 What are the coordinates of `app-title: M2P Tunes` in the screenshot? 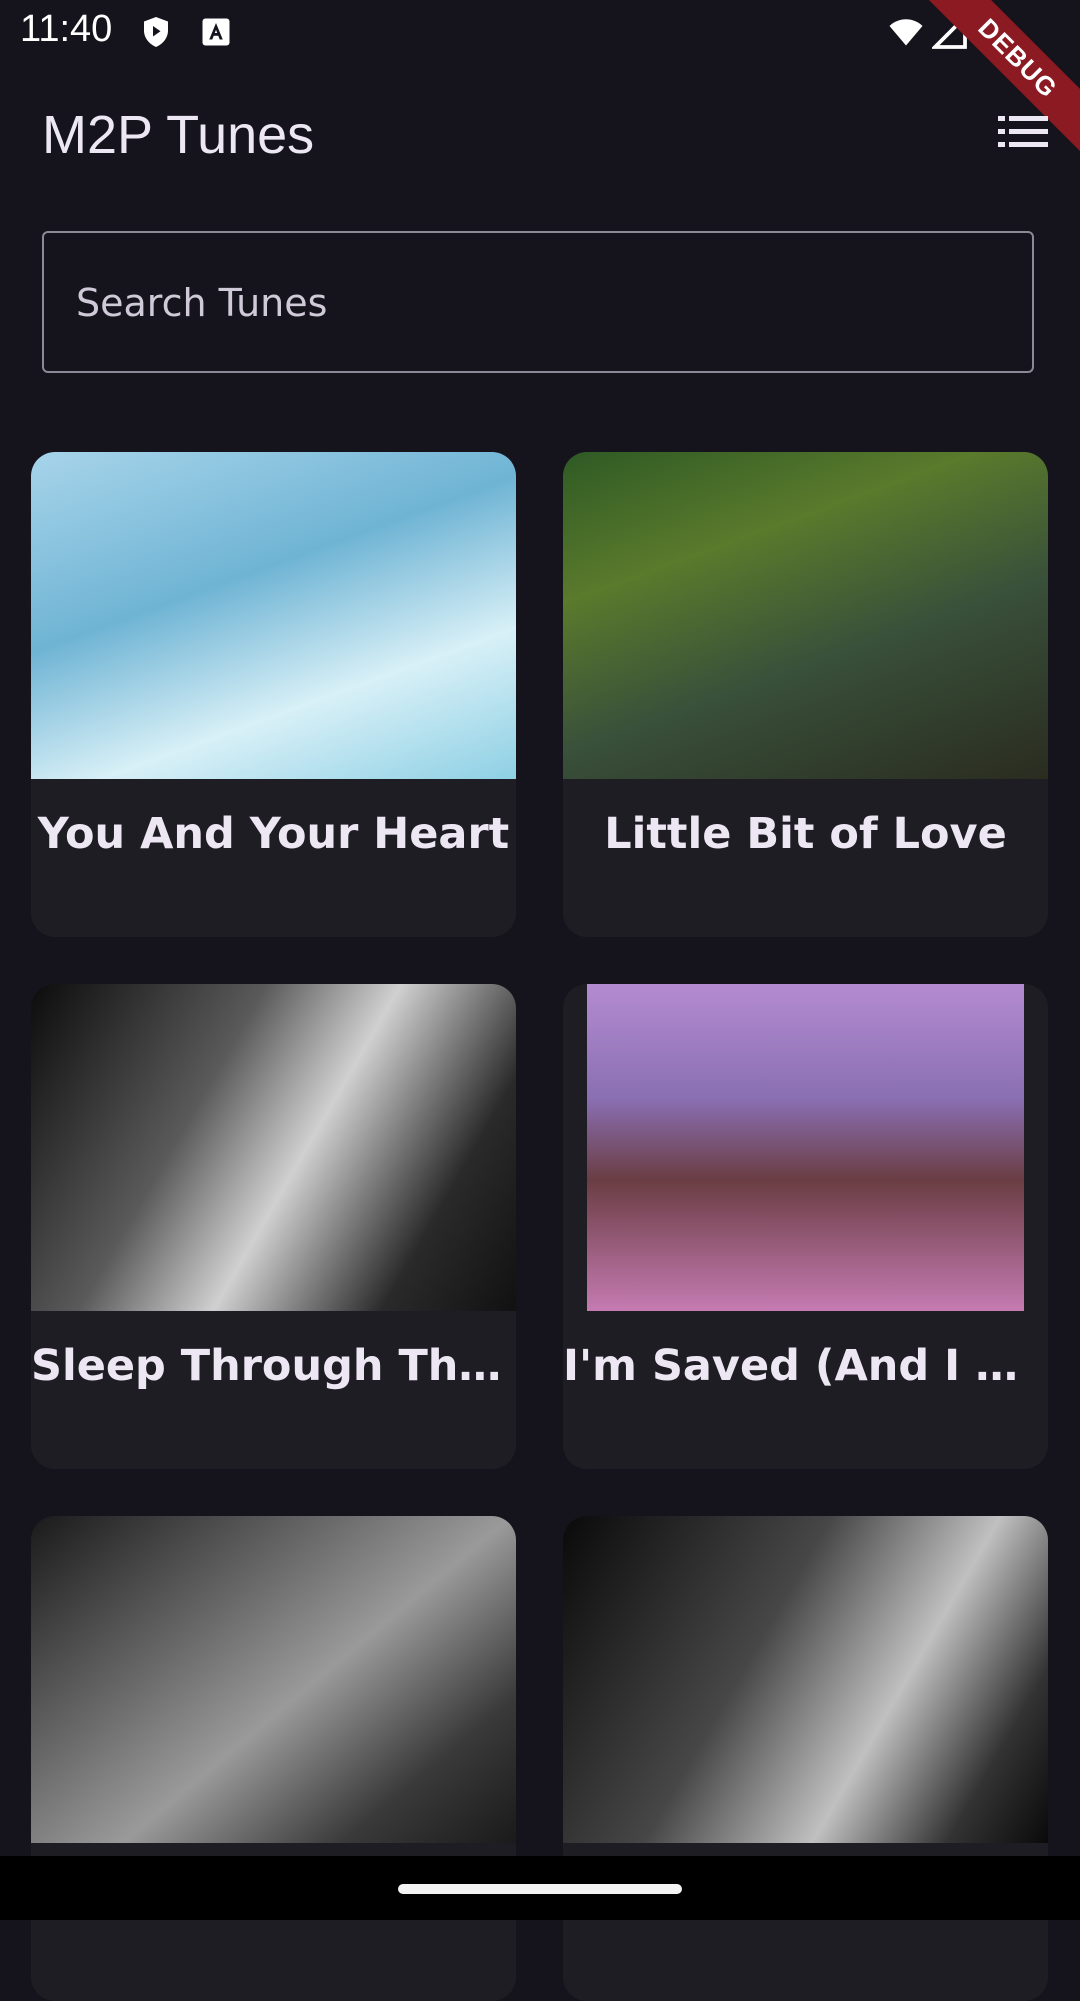 It's located at (178, 135).